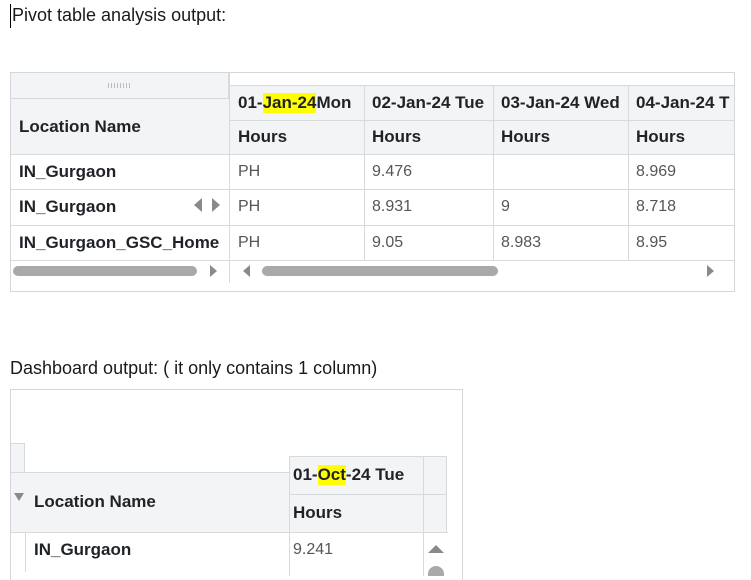  I want to click on corner-cell, so click(18, 457).